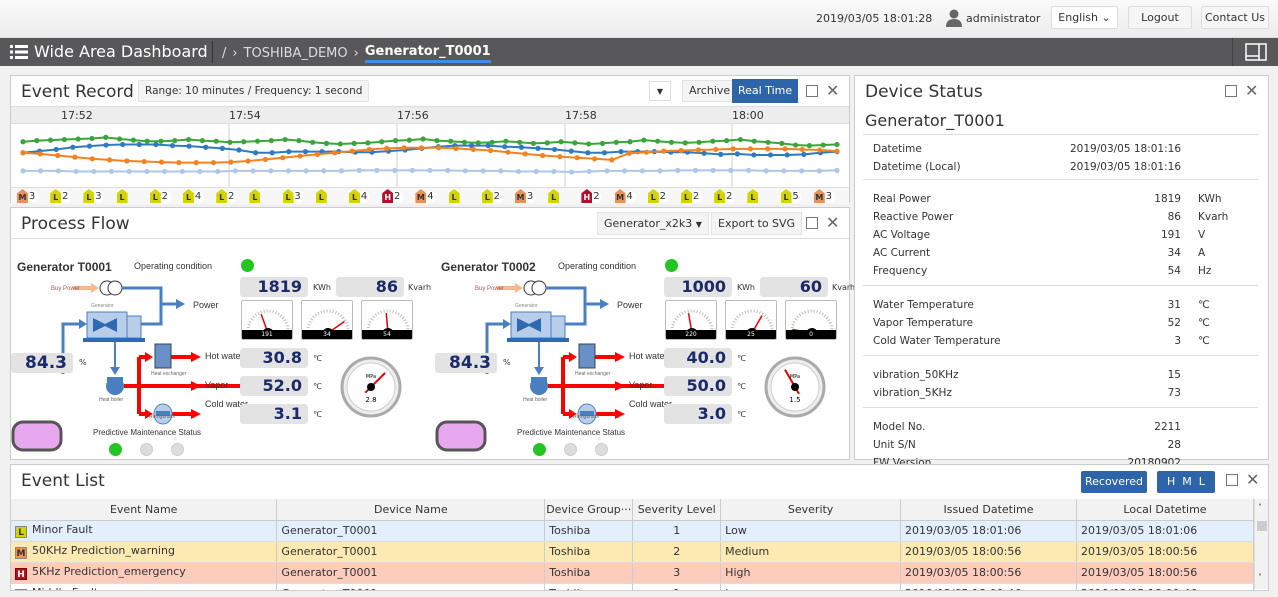 The height and width of the screenshot is (597, 1278). Describe the element at coordinates (1261, 544) in the screenshot. I see `table-scrollbar: ˄ ˅` at that location.